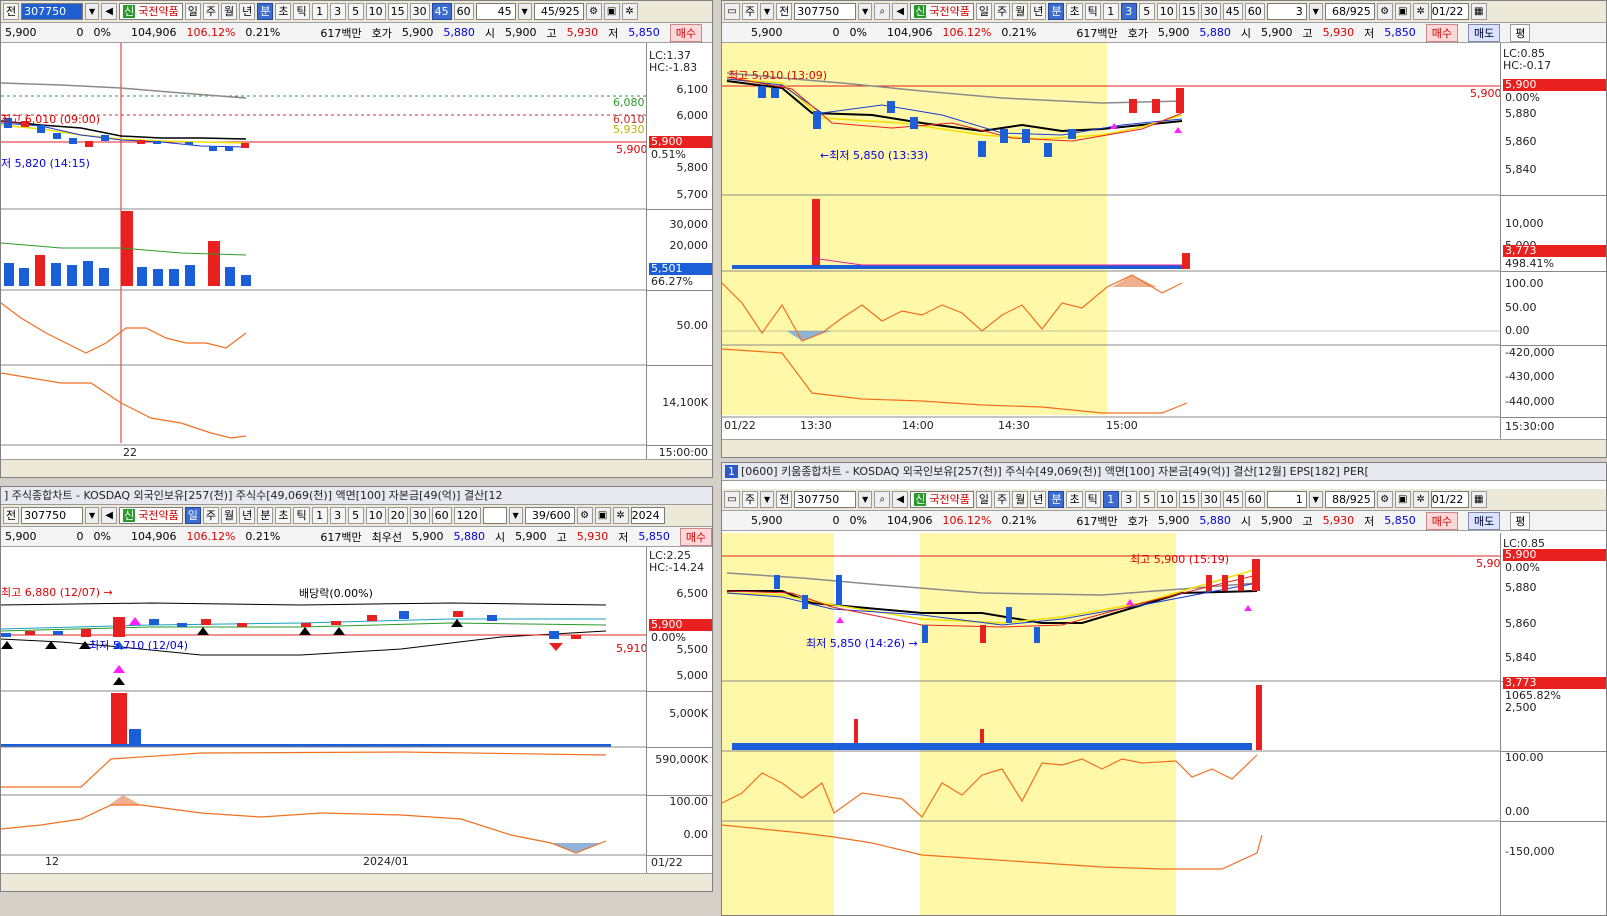  I want to click on year-input: 2024, so click(647, 515).